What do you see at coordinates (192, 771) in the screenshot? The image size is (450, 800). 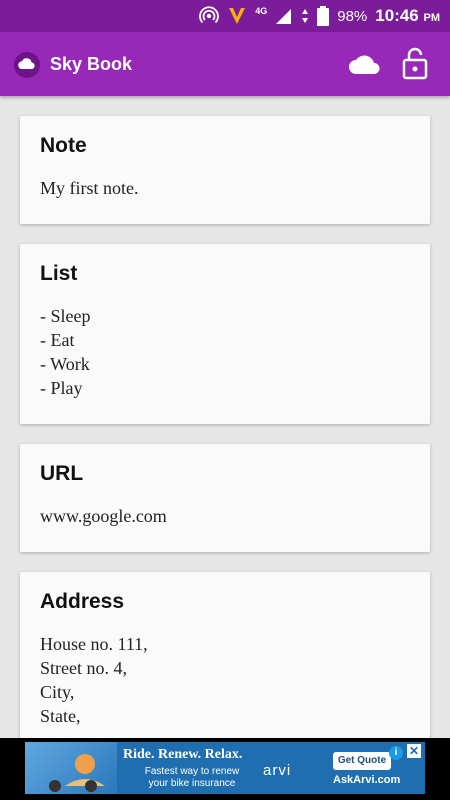 I see `ad-subtext-line: Fastest way to renew` at bounding box center [192, 771].